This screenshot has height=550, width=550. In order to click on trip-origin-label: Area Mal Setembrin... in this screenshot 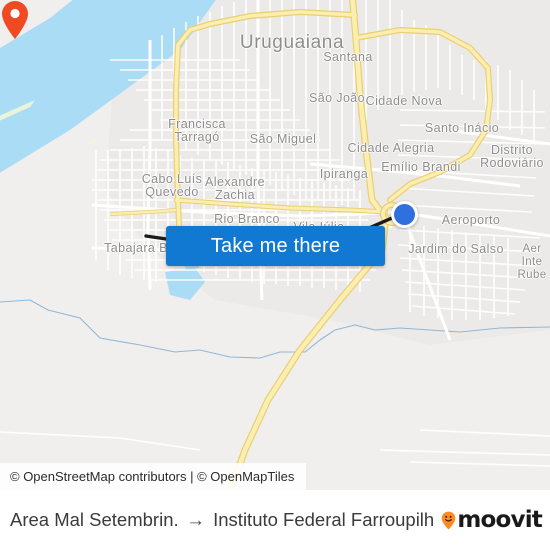, I will do `click(94, 519)`.